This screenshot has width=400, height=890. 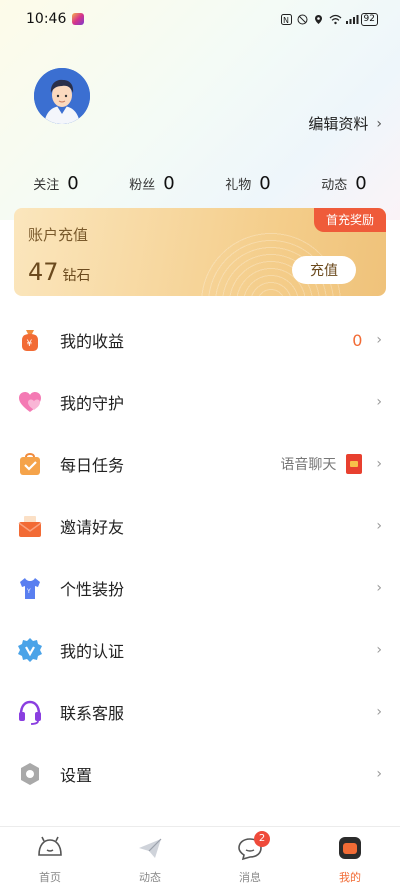 What do you see at coordinates (354, 464) in the screenshot?
I see `red-packet-icon` at bounding box center [354, 464].